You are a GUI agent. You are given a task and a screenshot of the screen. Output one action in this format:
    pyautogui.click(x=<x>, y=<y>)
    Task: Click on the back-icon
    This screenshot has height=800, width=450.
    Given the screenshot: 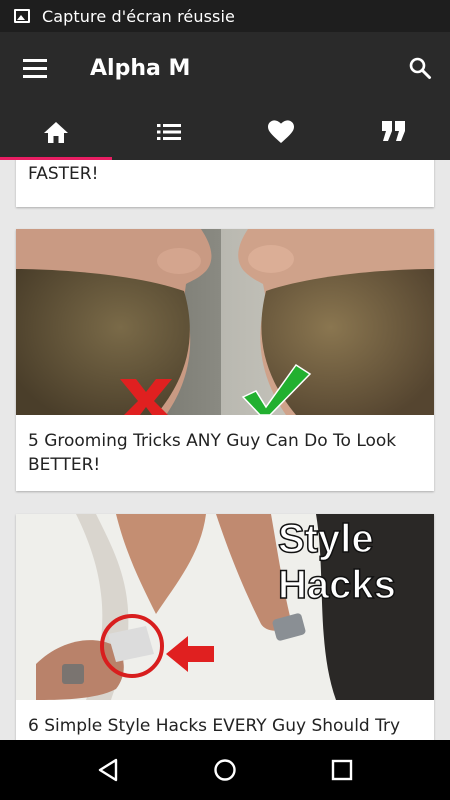 What is the action you would take?
    pyautogui.click(x=108, y=770)
    